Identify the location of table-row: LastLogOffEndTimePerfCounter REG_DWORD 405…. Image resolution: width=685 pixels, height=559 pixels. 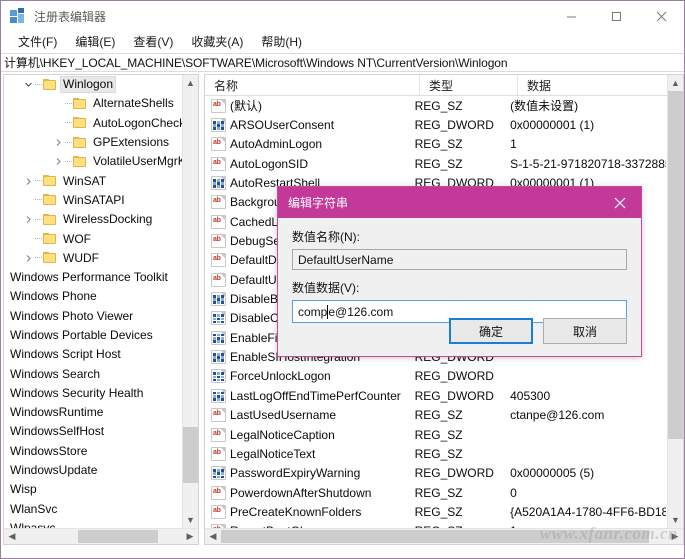
(435, 395).